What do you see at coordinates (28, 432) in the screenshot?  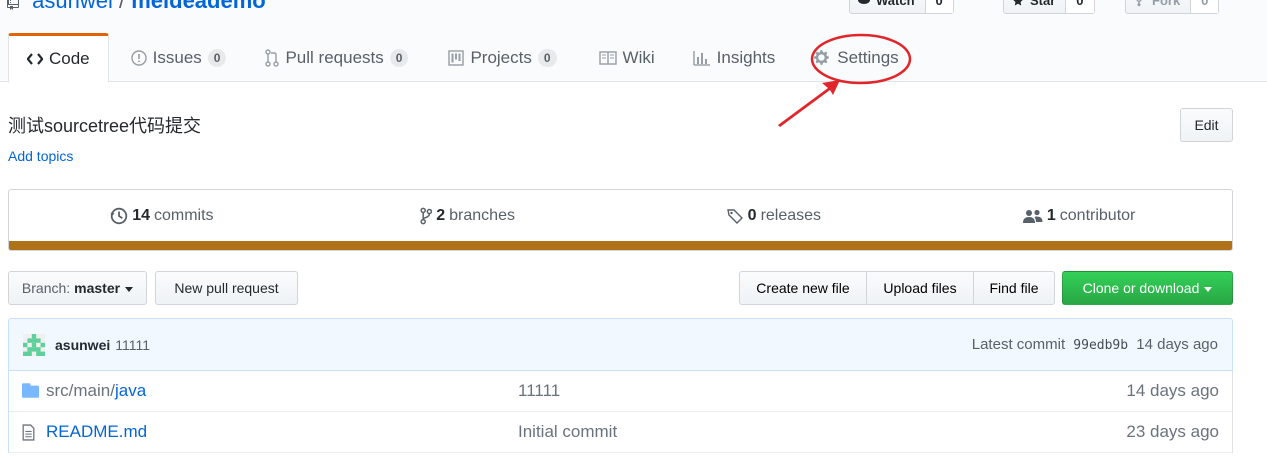 I see `file-icon` at bounding box center [28, 432].